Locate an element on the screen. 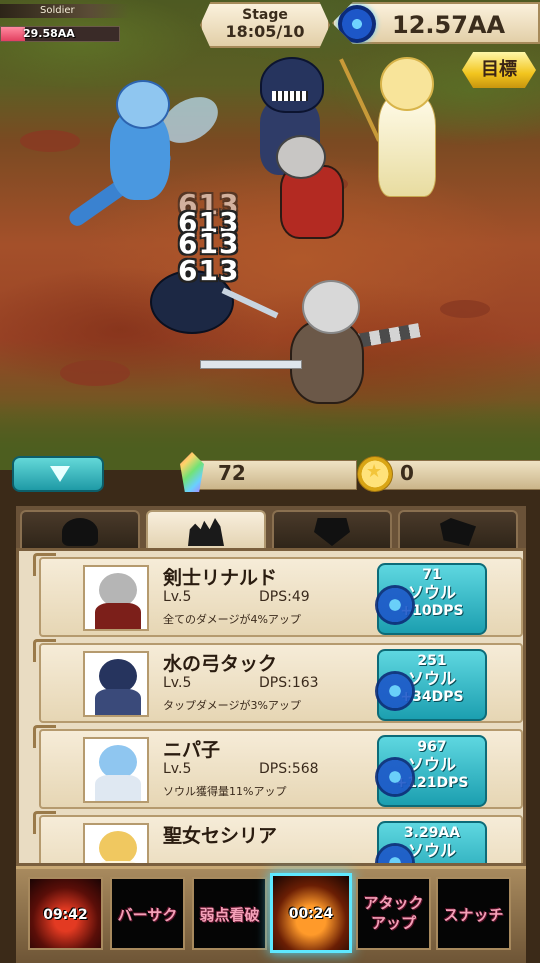 The image size is (540, 963). tab-shop is located at coordinates (458, 530).